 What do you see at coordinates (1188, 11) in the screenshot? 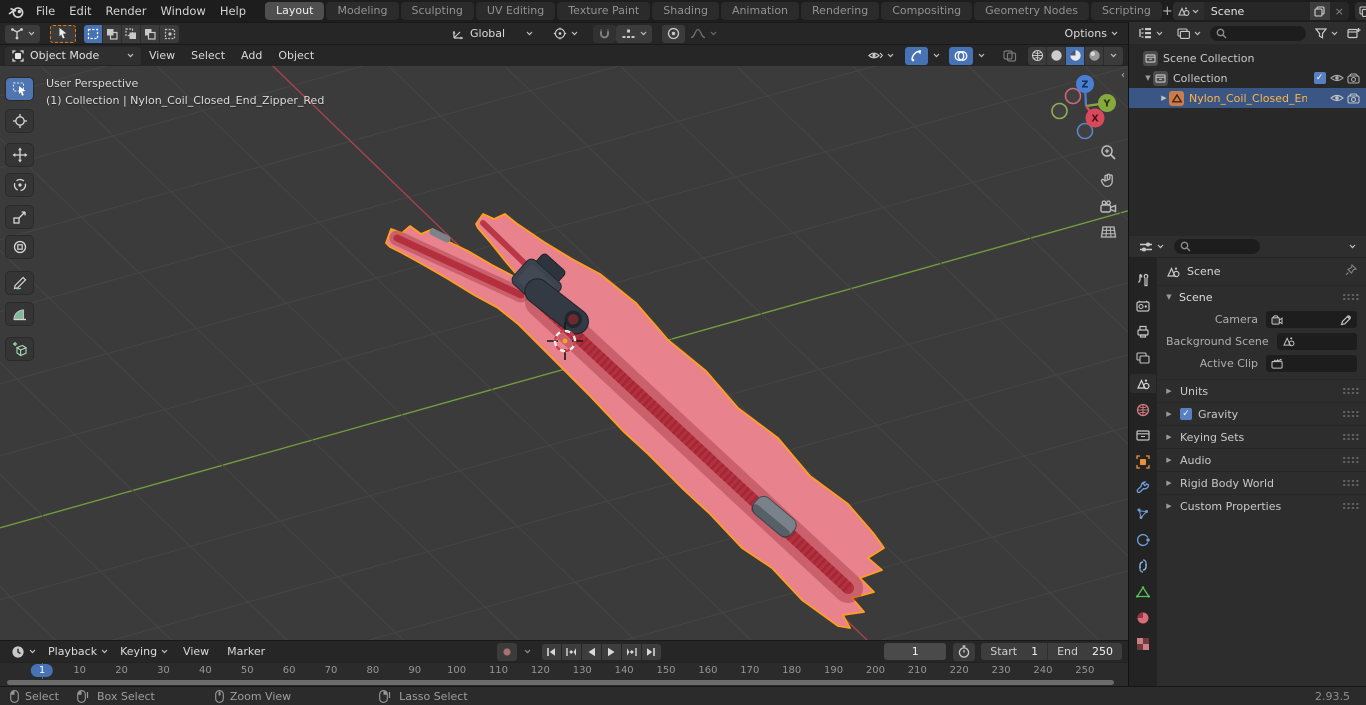
I see `scene-icon` at bounding box center [1188, 11].